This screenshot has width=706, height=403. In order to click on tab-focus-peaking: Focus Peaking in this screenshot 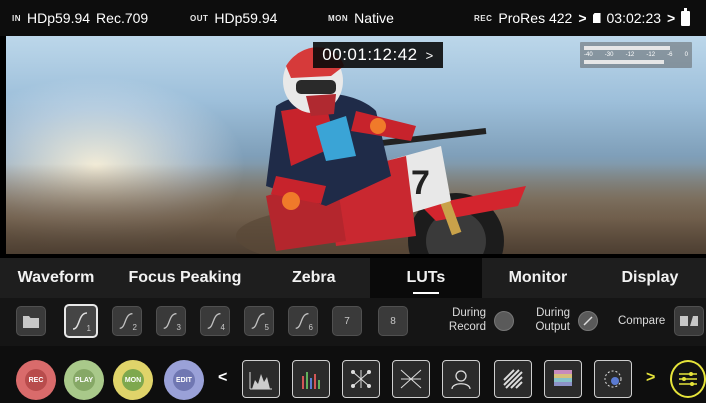, I will do `click(185, 278)`.